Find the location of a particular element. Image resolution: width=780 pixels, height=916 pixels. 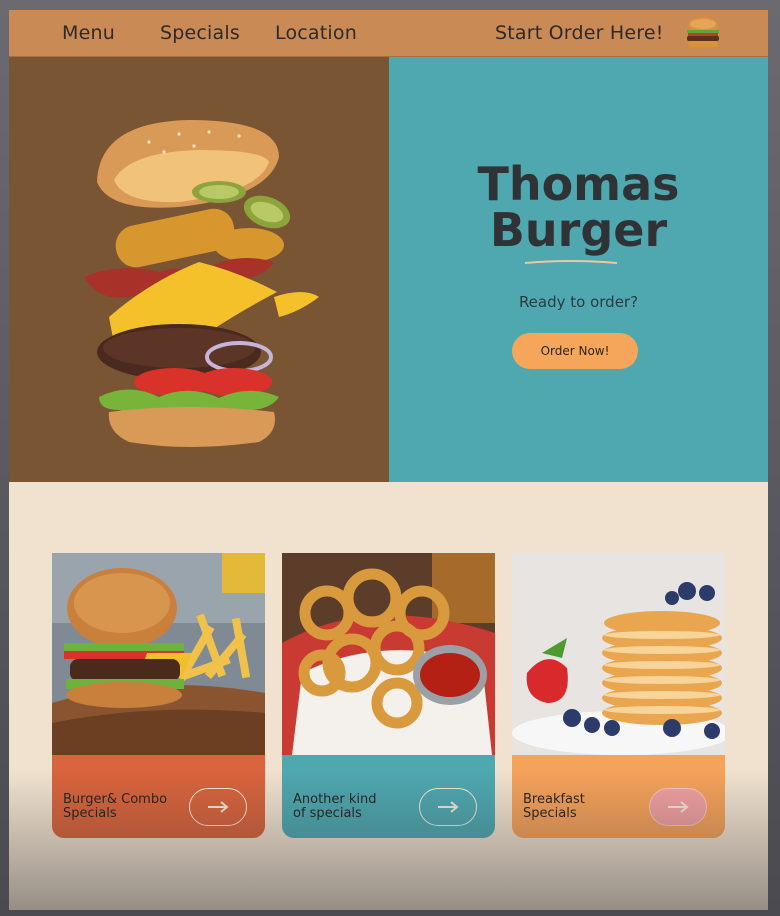

specials-card-other: Another kind of specials is located at coordinates (388, 695).